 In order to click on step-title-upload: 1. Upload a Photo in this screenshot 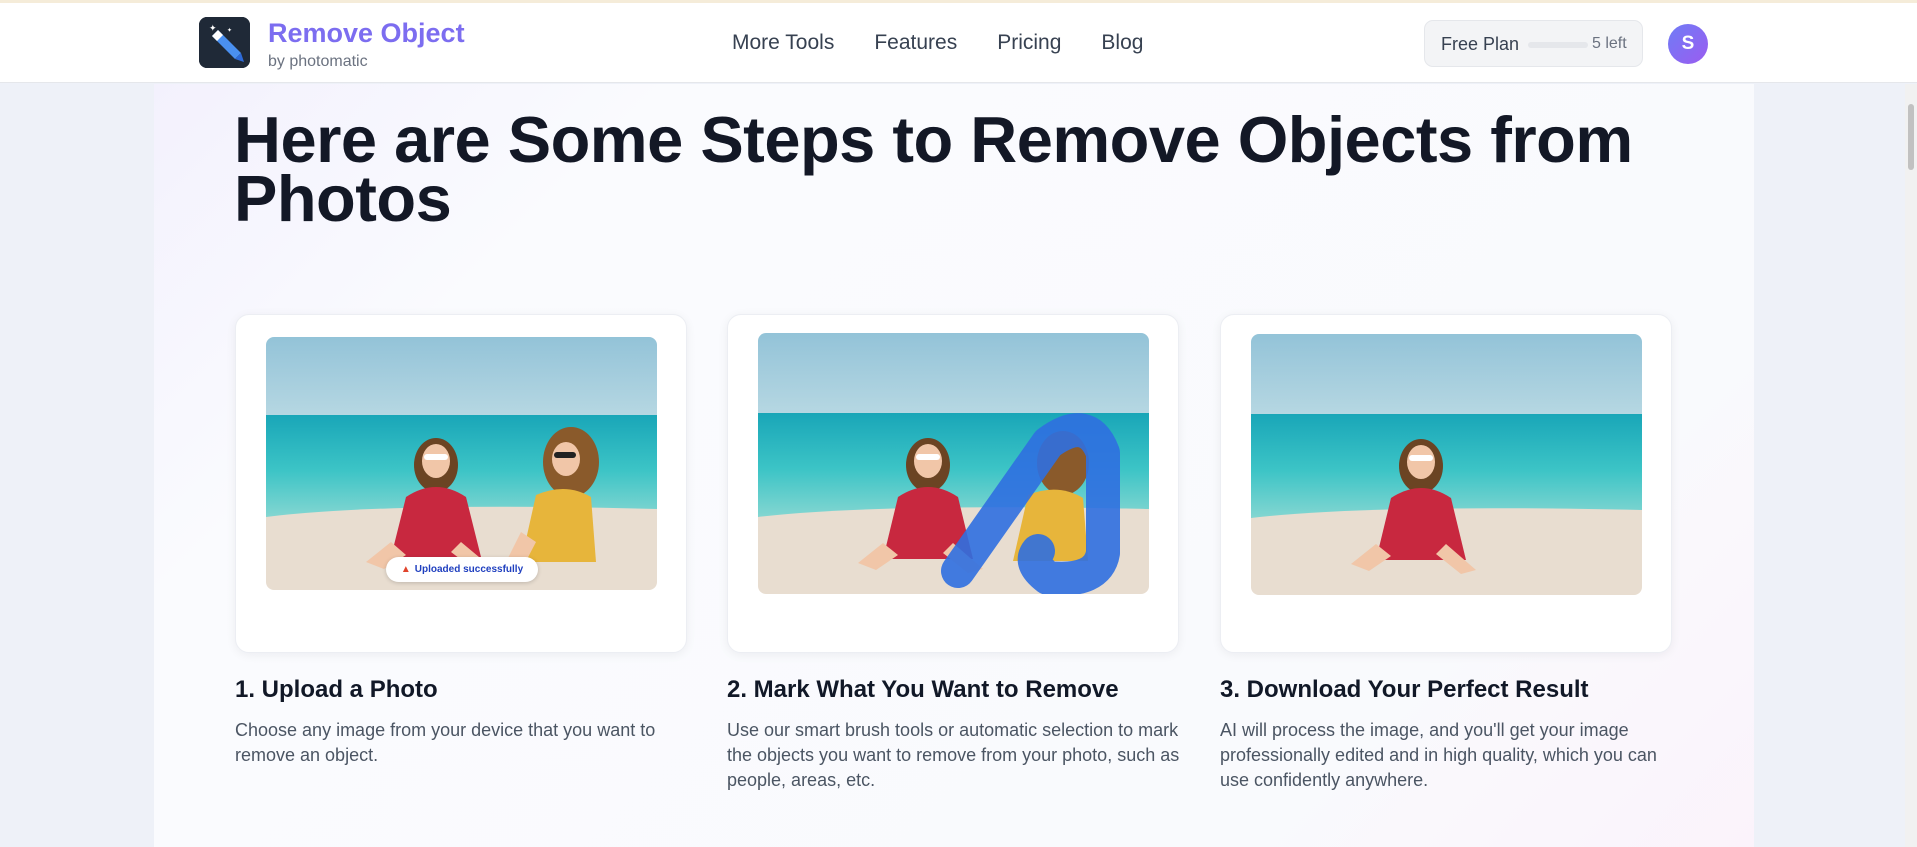, I will do `click(336, 689)`.